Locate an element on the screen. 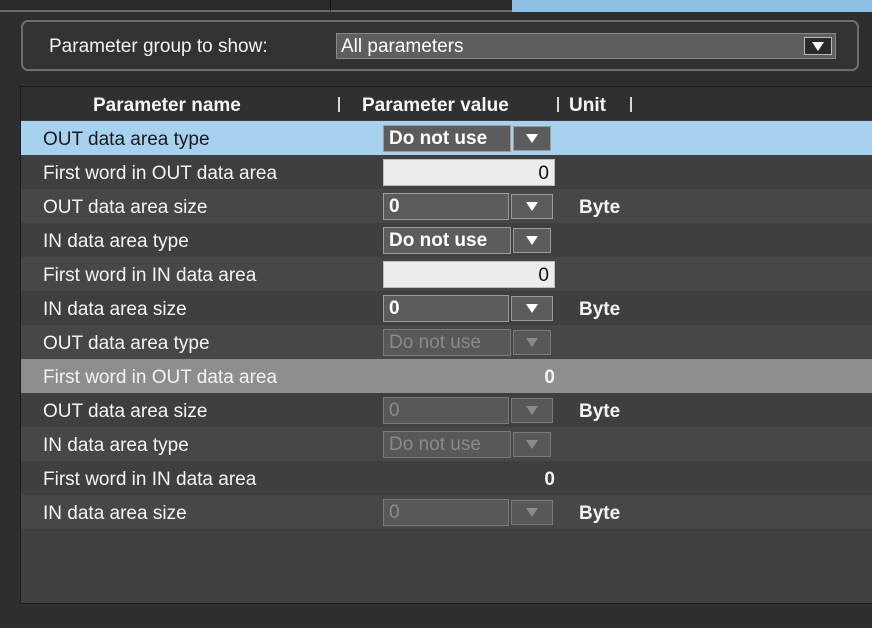 This screenshot has width=872, height=628. parameter-group-label: Parameter group to show: is located at coordinates (158, 46).